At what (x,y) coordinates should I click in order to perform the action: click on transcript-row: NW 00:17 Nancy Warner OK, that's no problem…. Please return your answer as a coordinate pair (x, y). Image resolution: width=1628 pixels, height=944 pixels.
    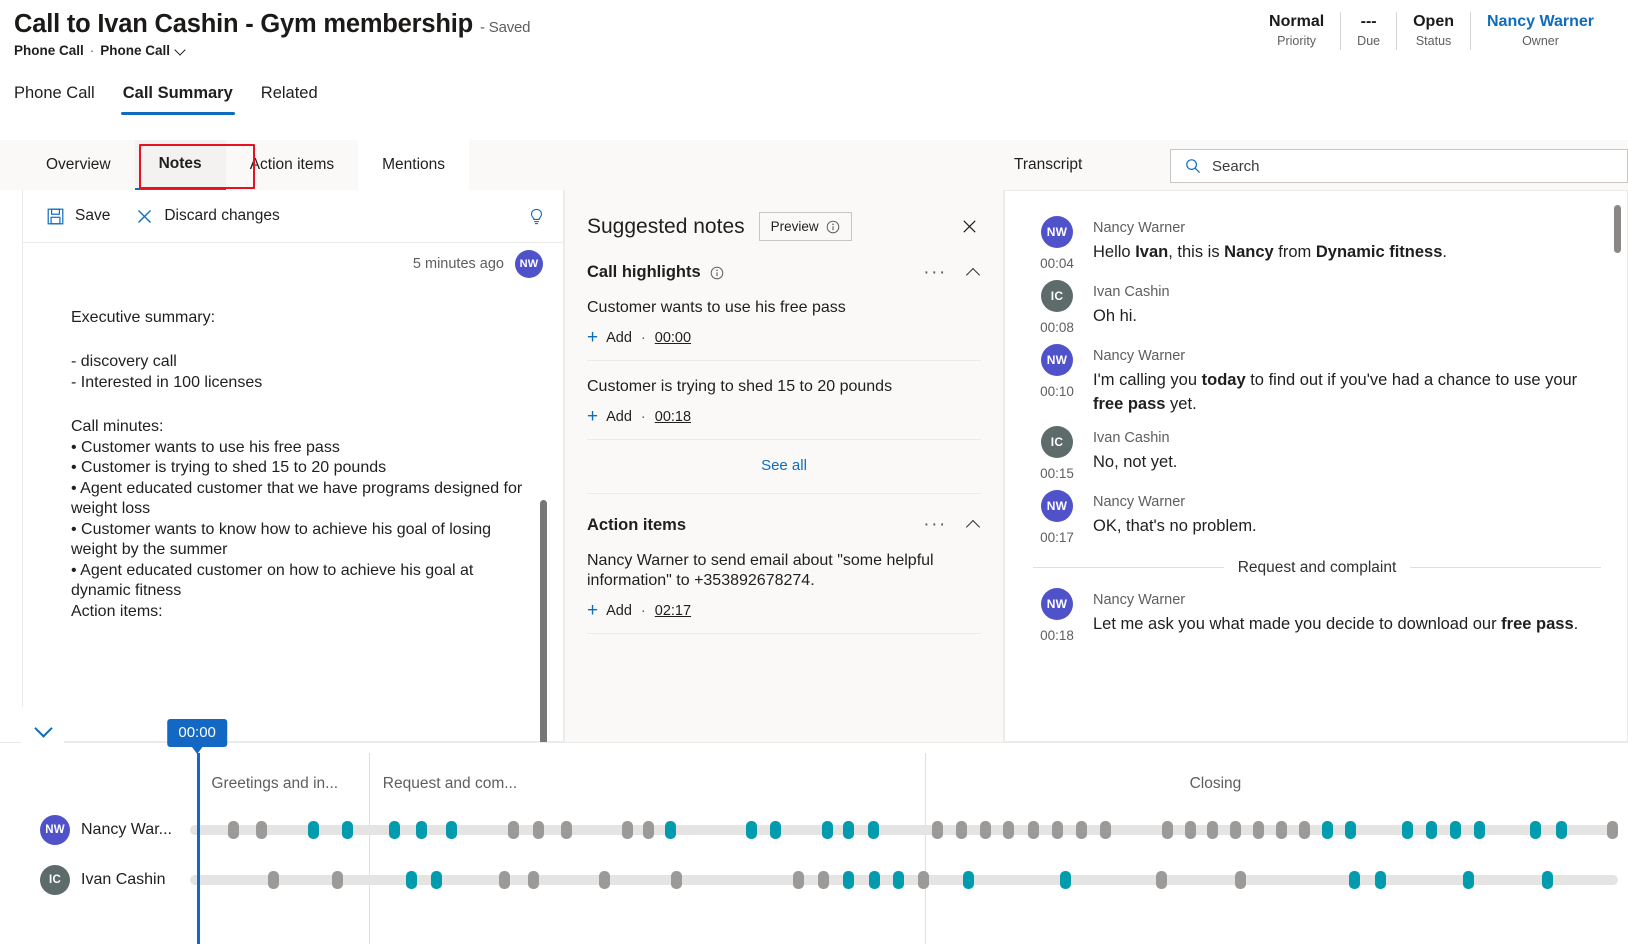
    Looking at the image, I should click on (1314, 513).